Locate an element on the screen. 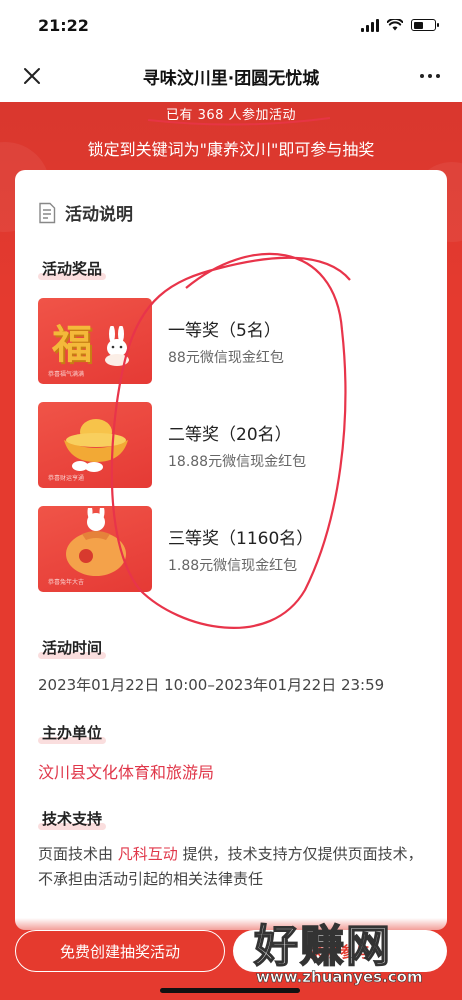 This screenshot has width=462, height=1000. prize-info: 一等奖（5名） 88元微信现金红包 is located at coordinates (226, 341).